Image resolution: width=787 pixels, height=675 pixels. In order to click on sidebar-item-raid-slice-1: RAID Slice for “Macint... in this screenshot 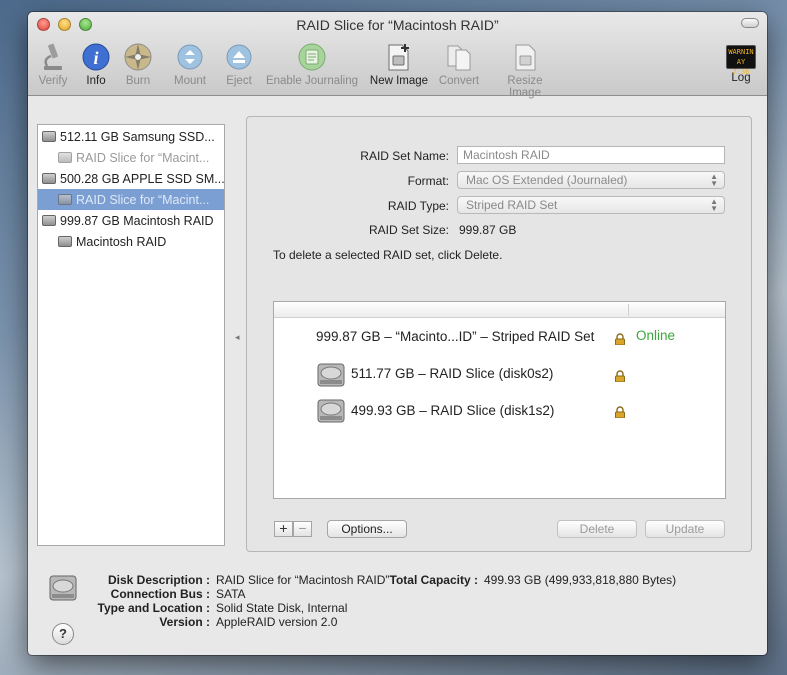, I will do `click(131, 157)`.